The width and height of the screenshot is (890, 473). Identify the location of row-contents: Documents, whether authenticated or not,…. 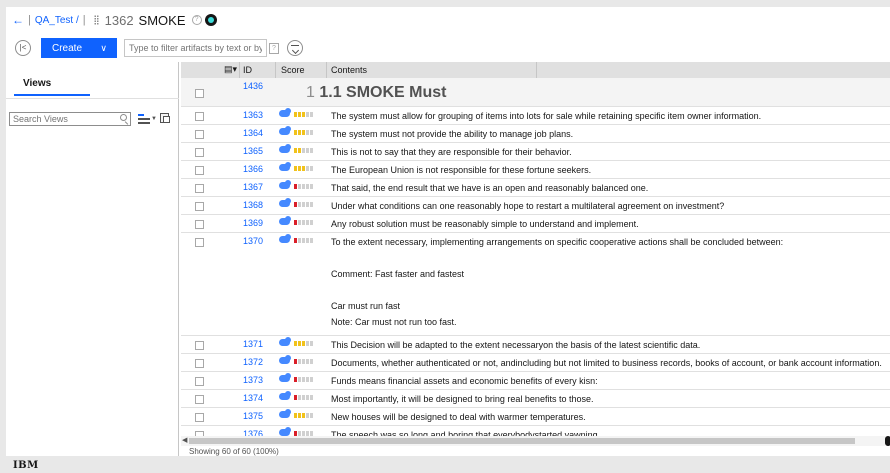
(606, 363).